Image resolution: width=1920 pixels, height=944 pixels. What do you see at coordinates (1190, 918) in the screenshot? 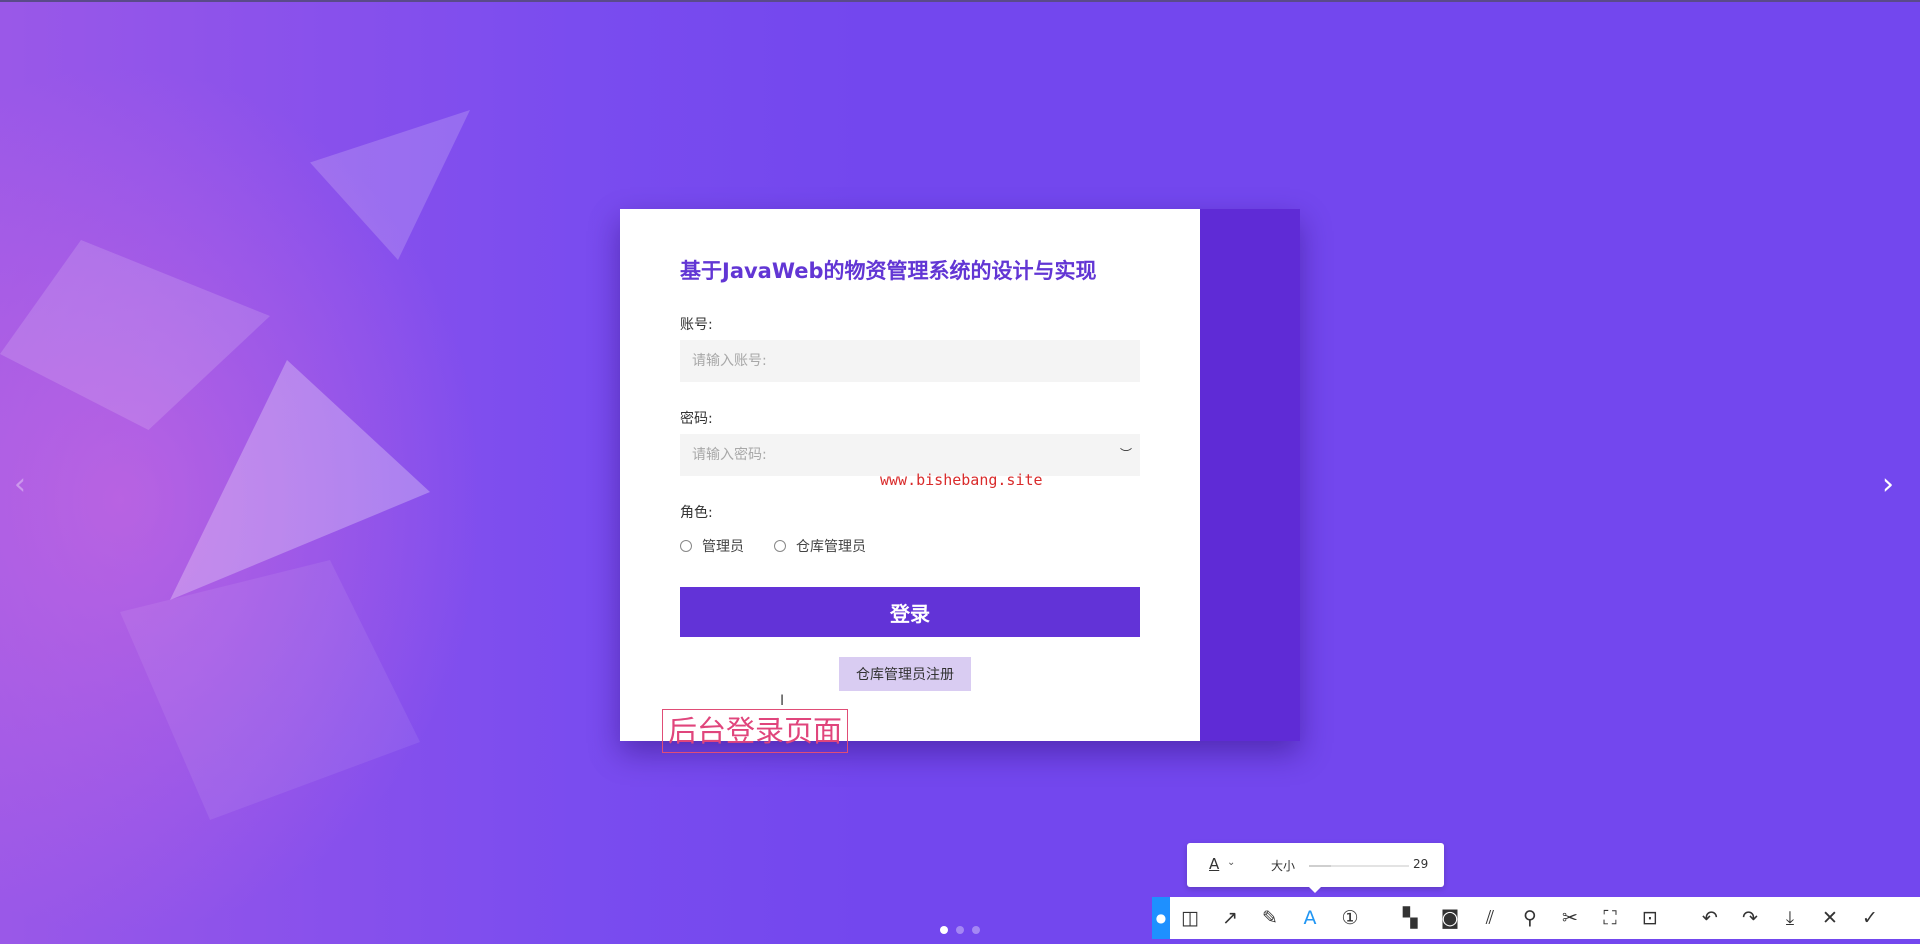
I see `shape-icon: ◫` at bounding box center [1190, 918].